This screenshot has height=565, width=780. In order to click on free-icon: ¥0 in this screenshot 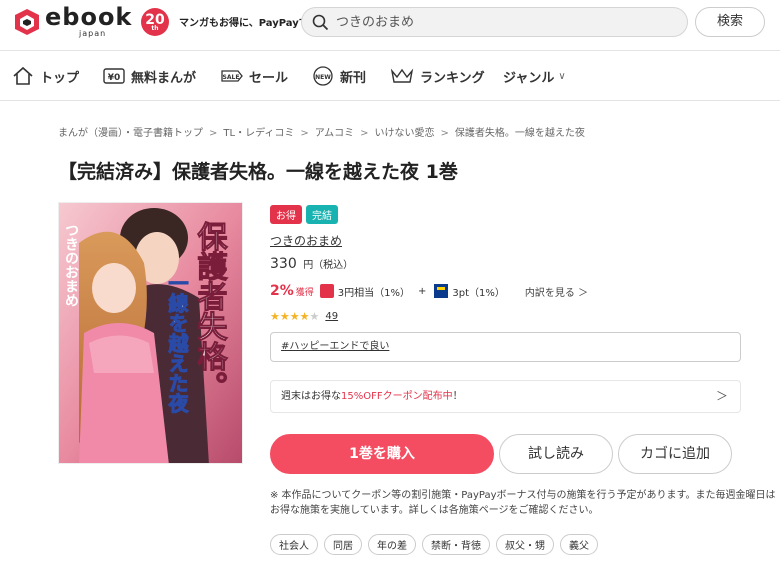, I will do `click(114, 76)`.